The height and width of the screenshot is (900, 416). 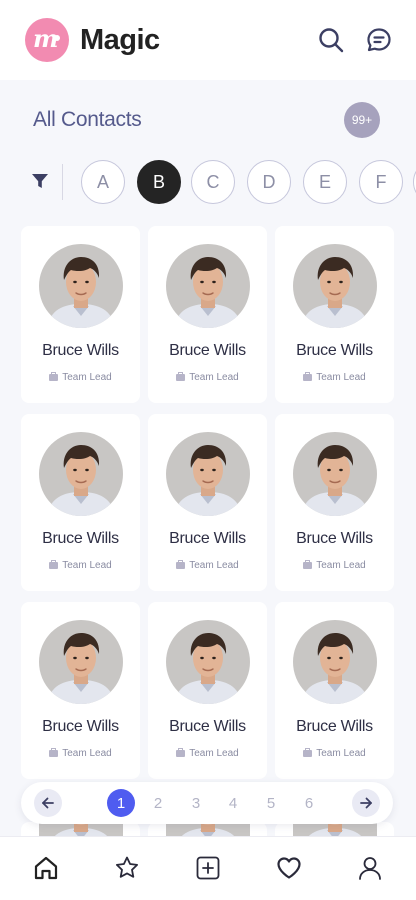 I want to click on nav-likes, so click(x=289, y=868).